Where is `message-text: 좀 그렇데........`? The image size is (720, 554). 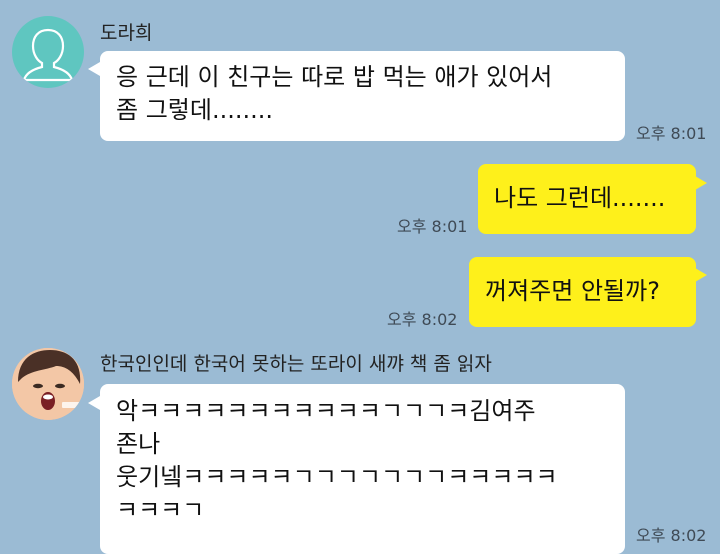 message-text: 좀 그렇데........ is located at coordinates (194, 110).